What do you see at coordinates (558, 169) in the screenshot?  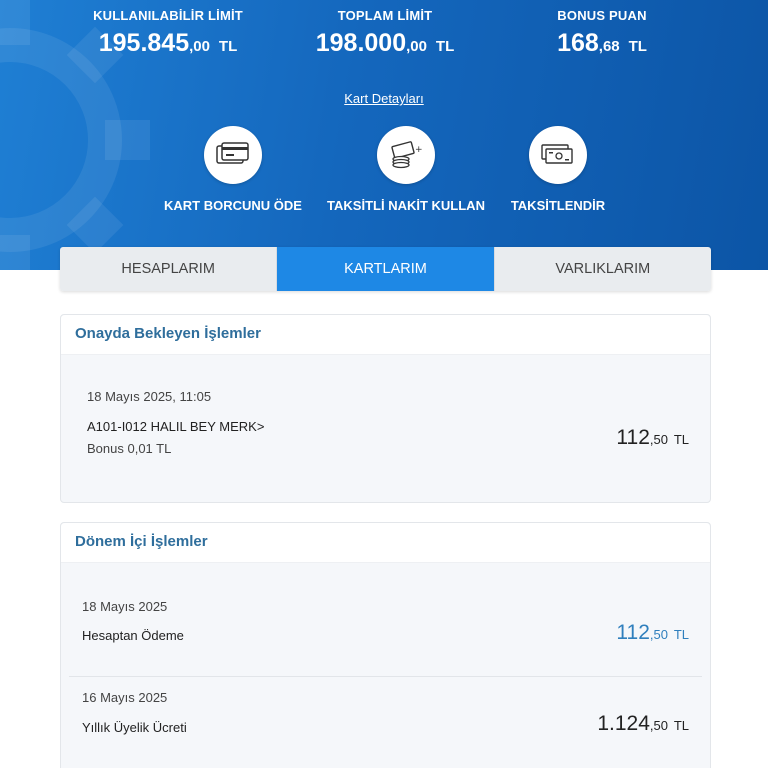 I see `installments-button: TAKSİTLENDİR` at bounding box center [558, 169].